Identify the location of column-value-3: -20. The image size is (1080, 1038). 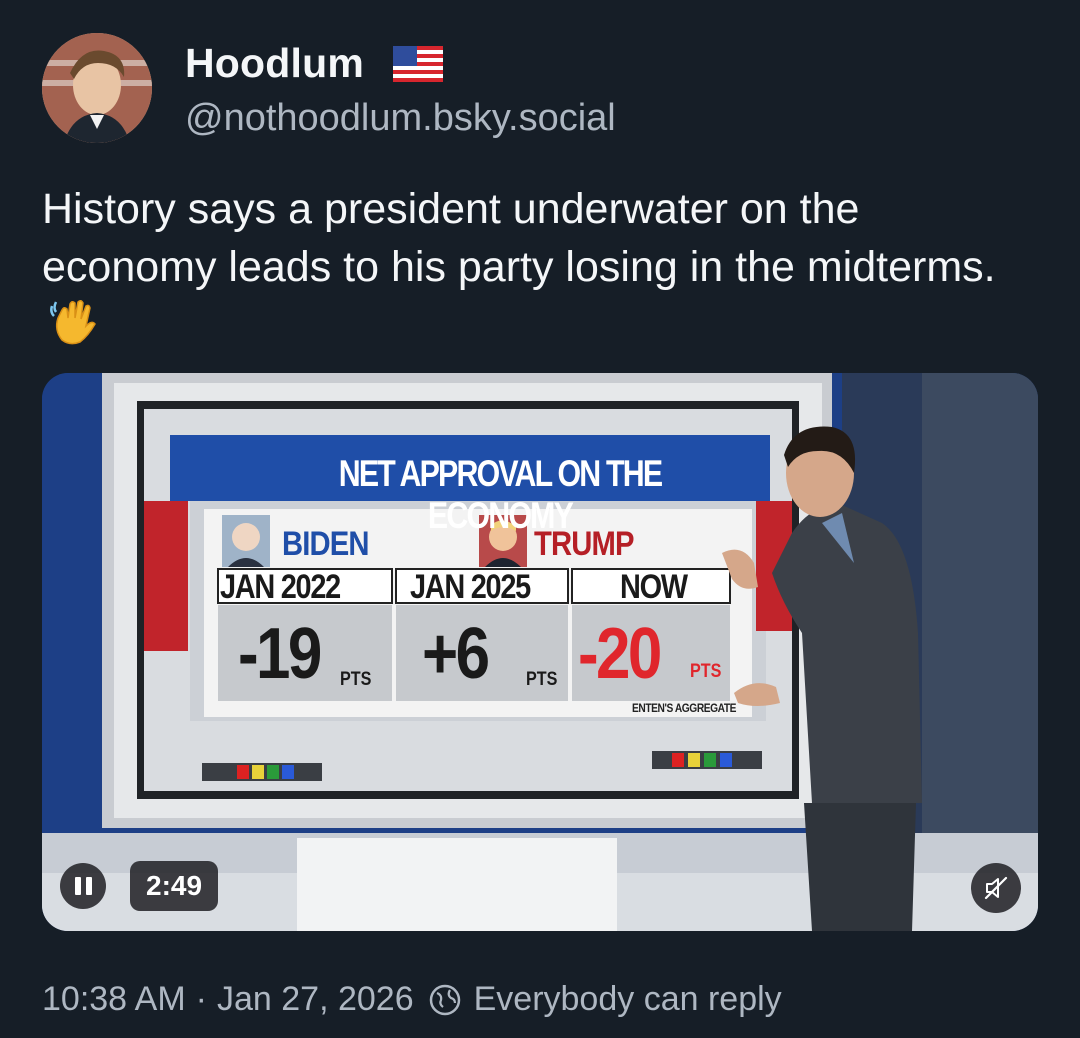
(620, 654).